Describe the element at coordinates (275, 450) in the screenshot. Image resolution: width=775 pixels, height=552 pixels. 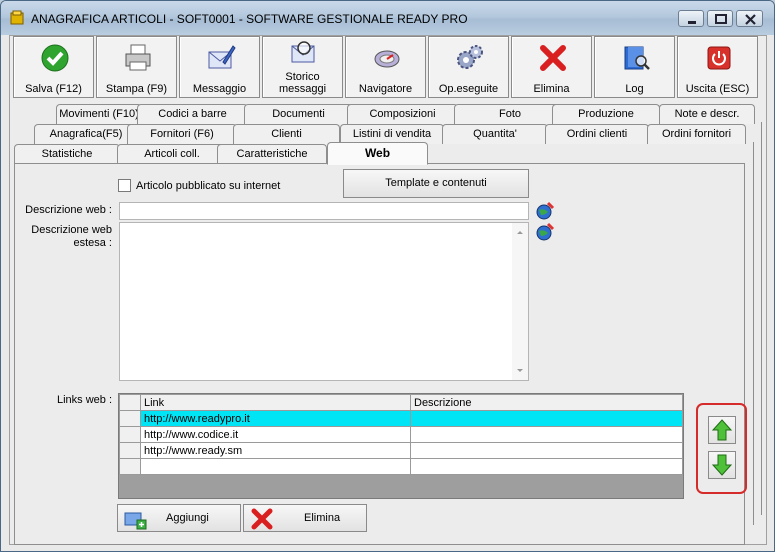
I see `link-cell: http://www.ready.sm` at that location.